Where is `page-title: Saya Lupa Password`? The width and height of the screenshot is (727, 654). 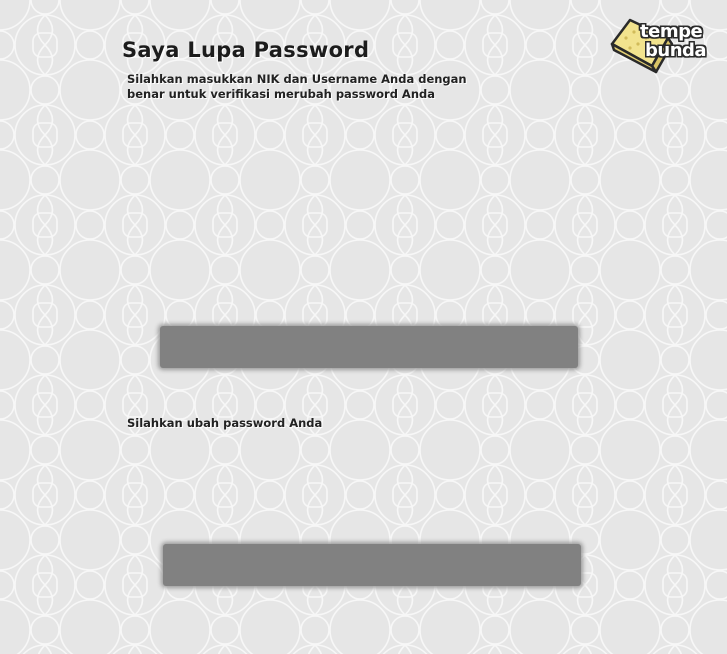 page-title: Saya Lupa Password is located at coordinates (246, 50).